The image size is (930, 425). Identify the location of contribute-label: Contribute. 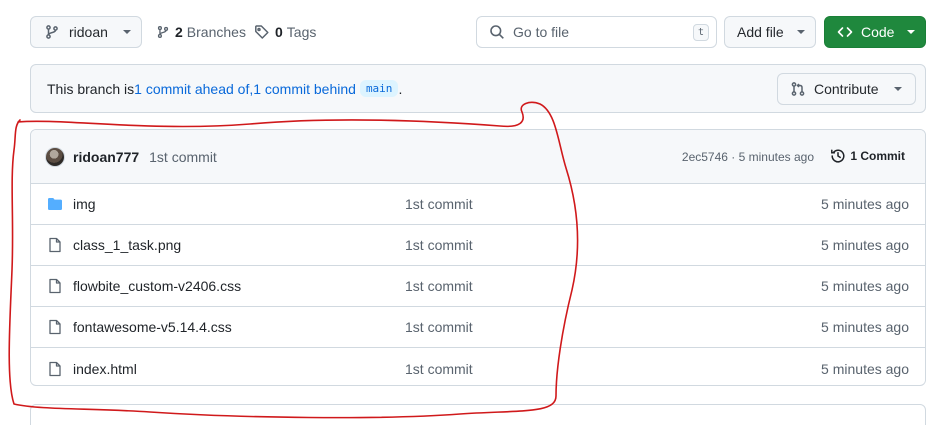
(846, 89).